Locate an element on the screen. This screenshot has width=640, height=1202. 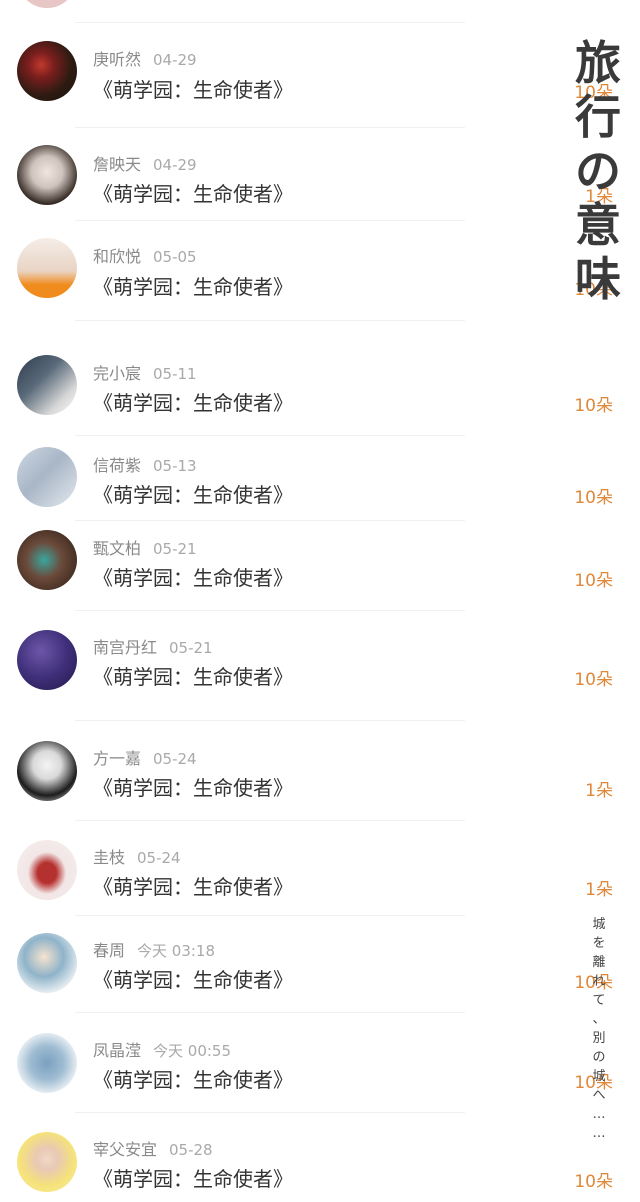
vertical-title: 旅 行 の 意 味 is located at coordinates (599, 171).